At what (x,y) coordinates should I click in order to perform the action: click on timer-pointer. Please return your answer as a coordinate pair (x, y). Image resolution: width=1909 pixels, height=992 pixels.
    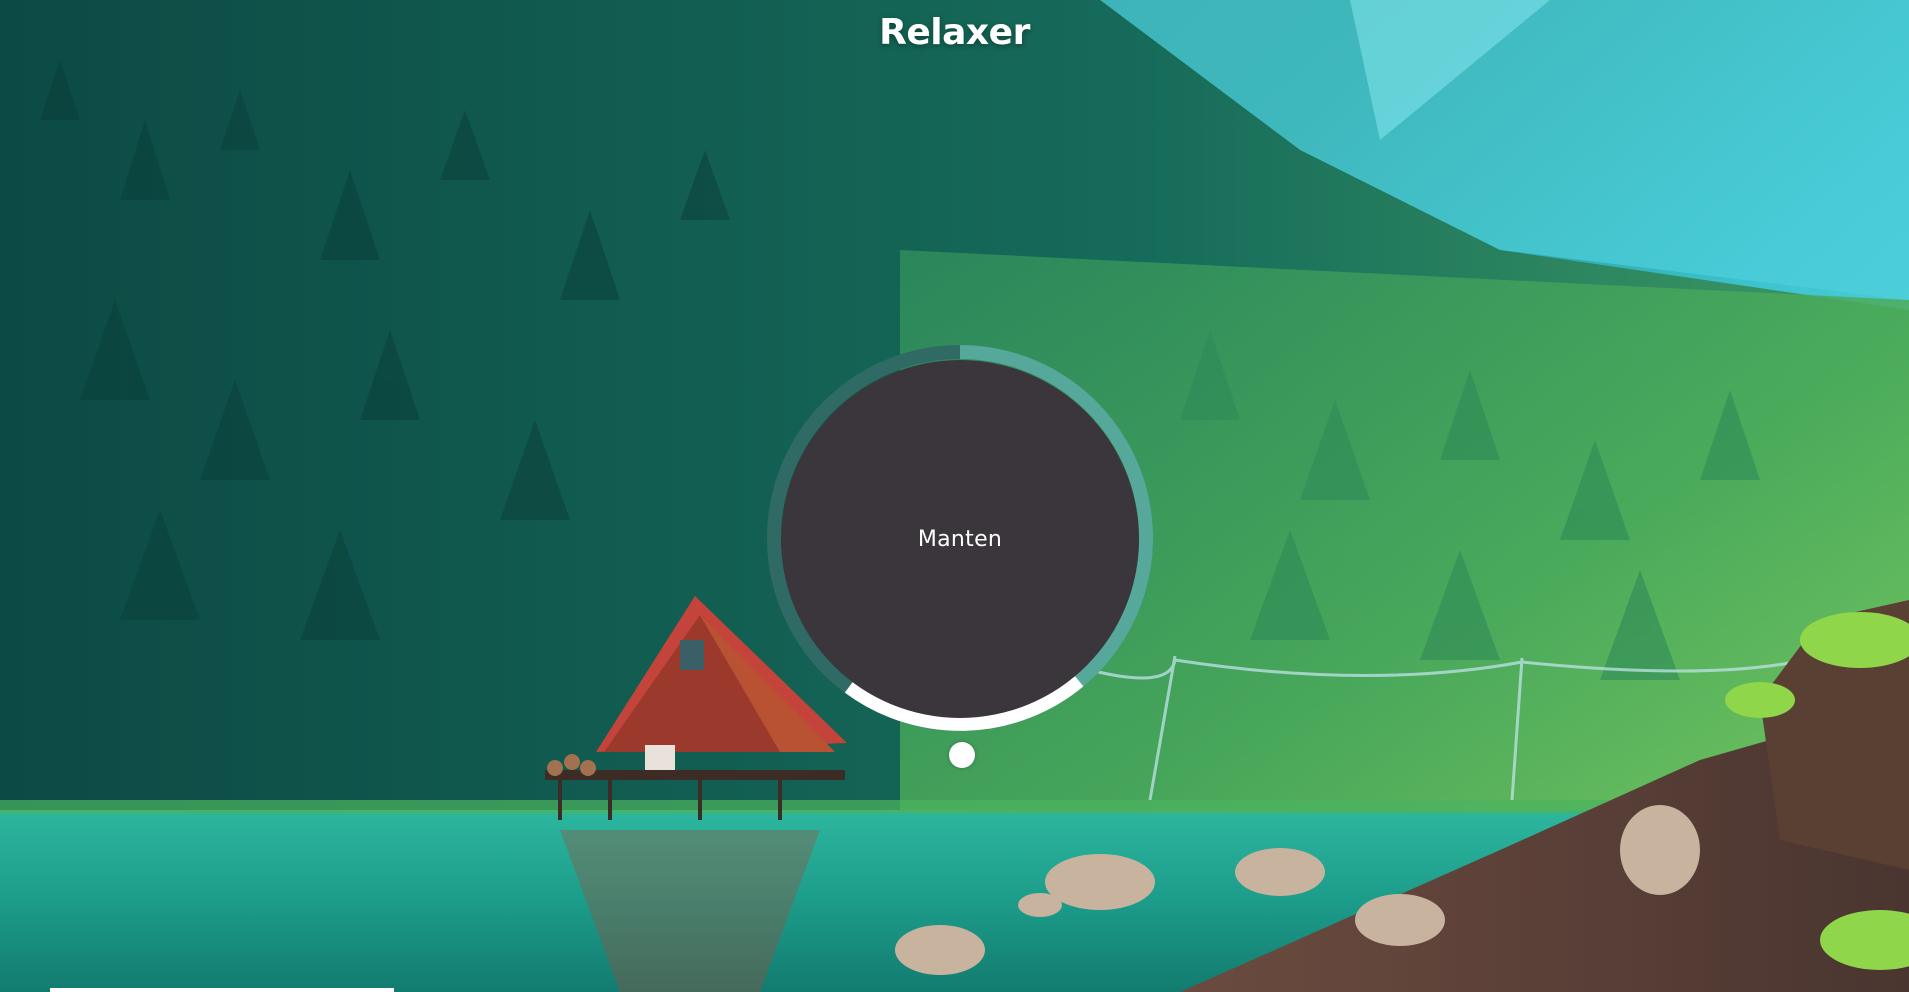
    Looking at the image, I should click on (962, 755).